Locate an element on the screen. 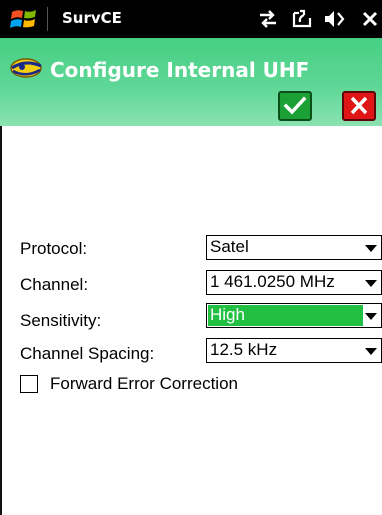 This screenshot has width=382, height=515. protocol-label: Protocol: is located at coordinates (54, 248).